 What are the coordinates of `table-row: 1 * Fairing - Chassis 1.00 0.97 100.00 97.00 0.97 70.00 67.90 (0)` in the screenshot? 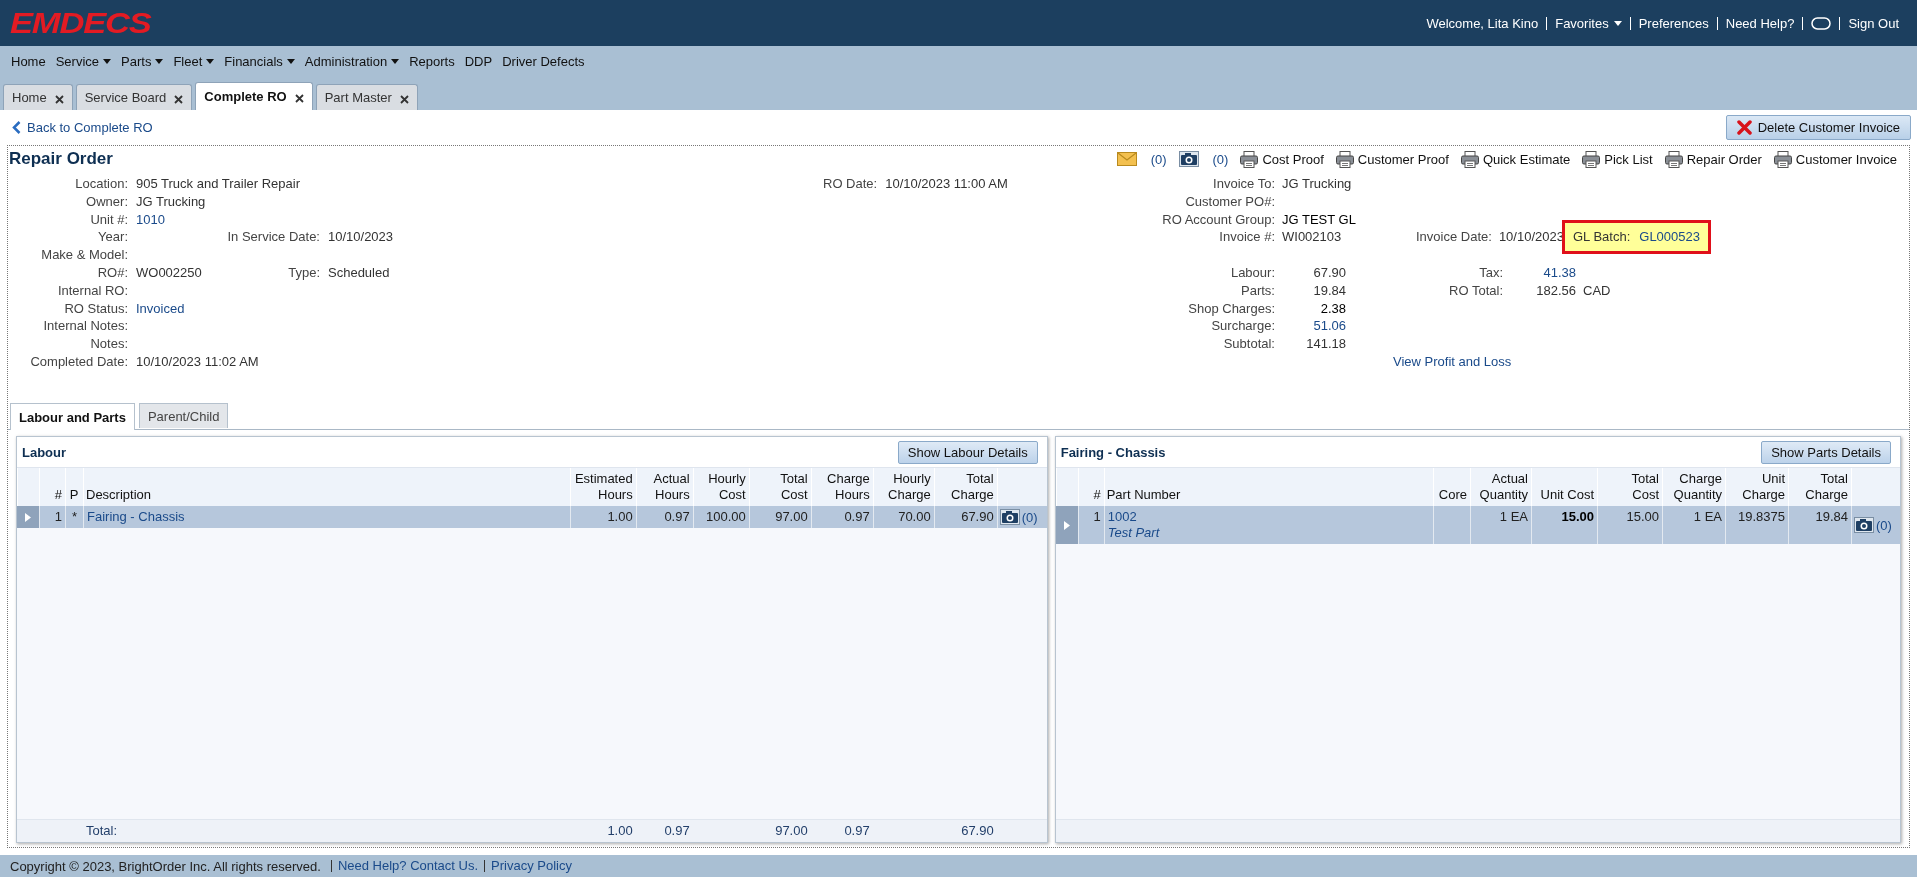 It's located at (532, 517).